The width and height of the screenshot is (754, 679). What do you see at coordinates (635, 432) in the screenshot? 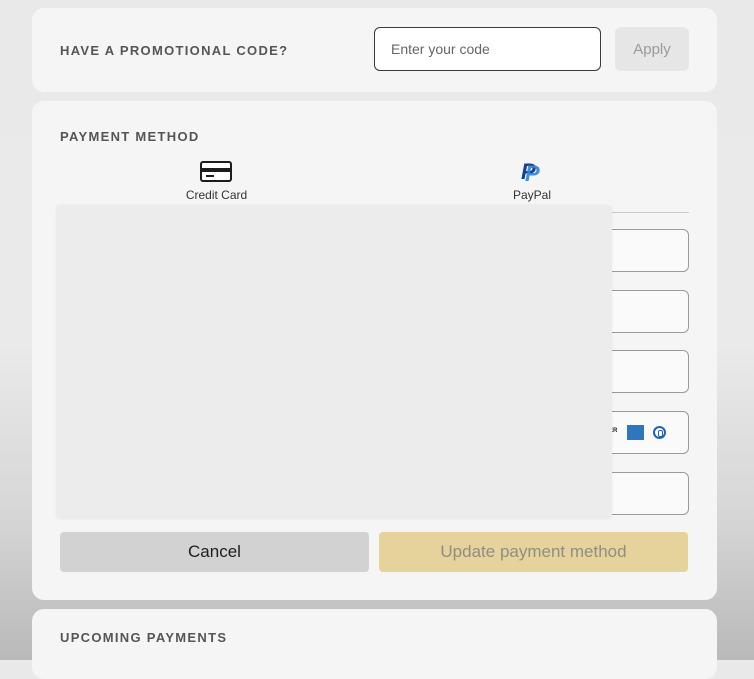
I see `amex-icon` at bounding box center [635, 432].